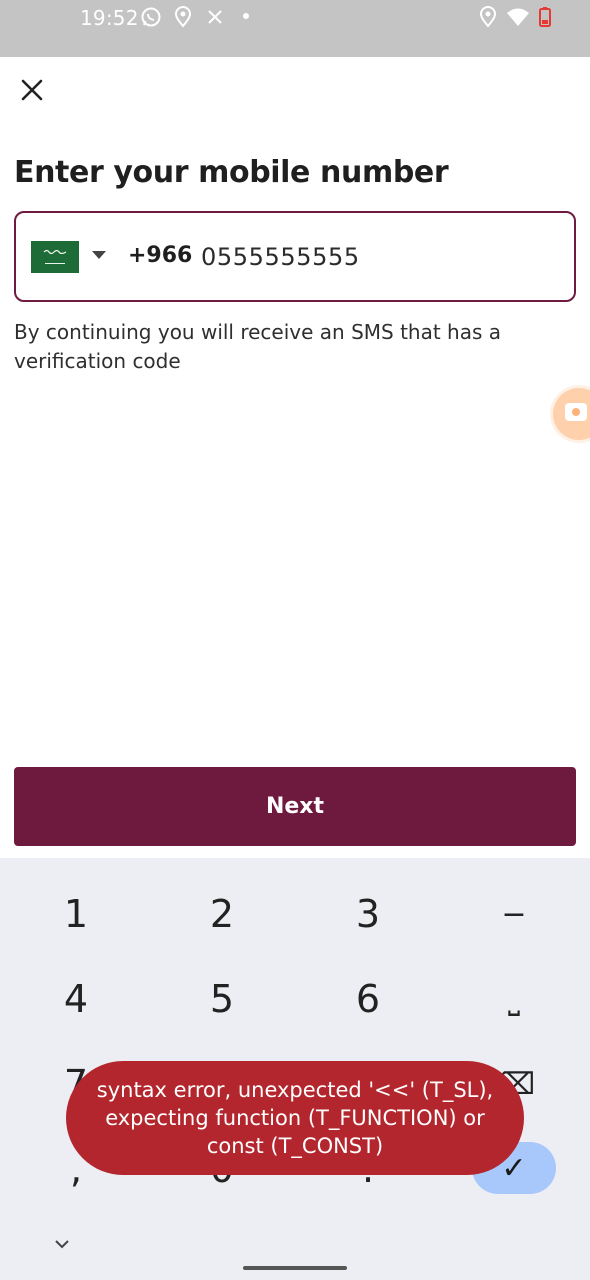 The image size is (590, 1280). Describe the element at coordinates (295, 1268) in the screenshot. I see `gesture-nav-bar` at that location.